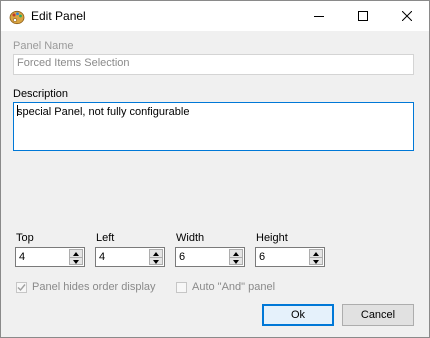  What do you see at coordinates (181, 287) in the screenshot?
I see `auto-and-panel-box` at bounding box center [181, 287].